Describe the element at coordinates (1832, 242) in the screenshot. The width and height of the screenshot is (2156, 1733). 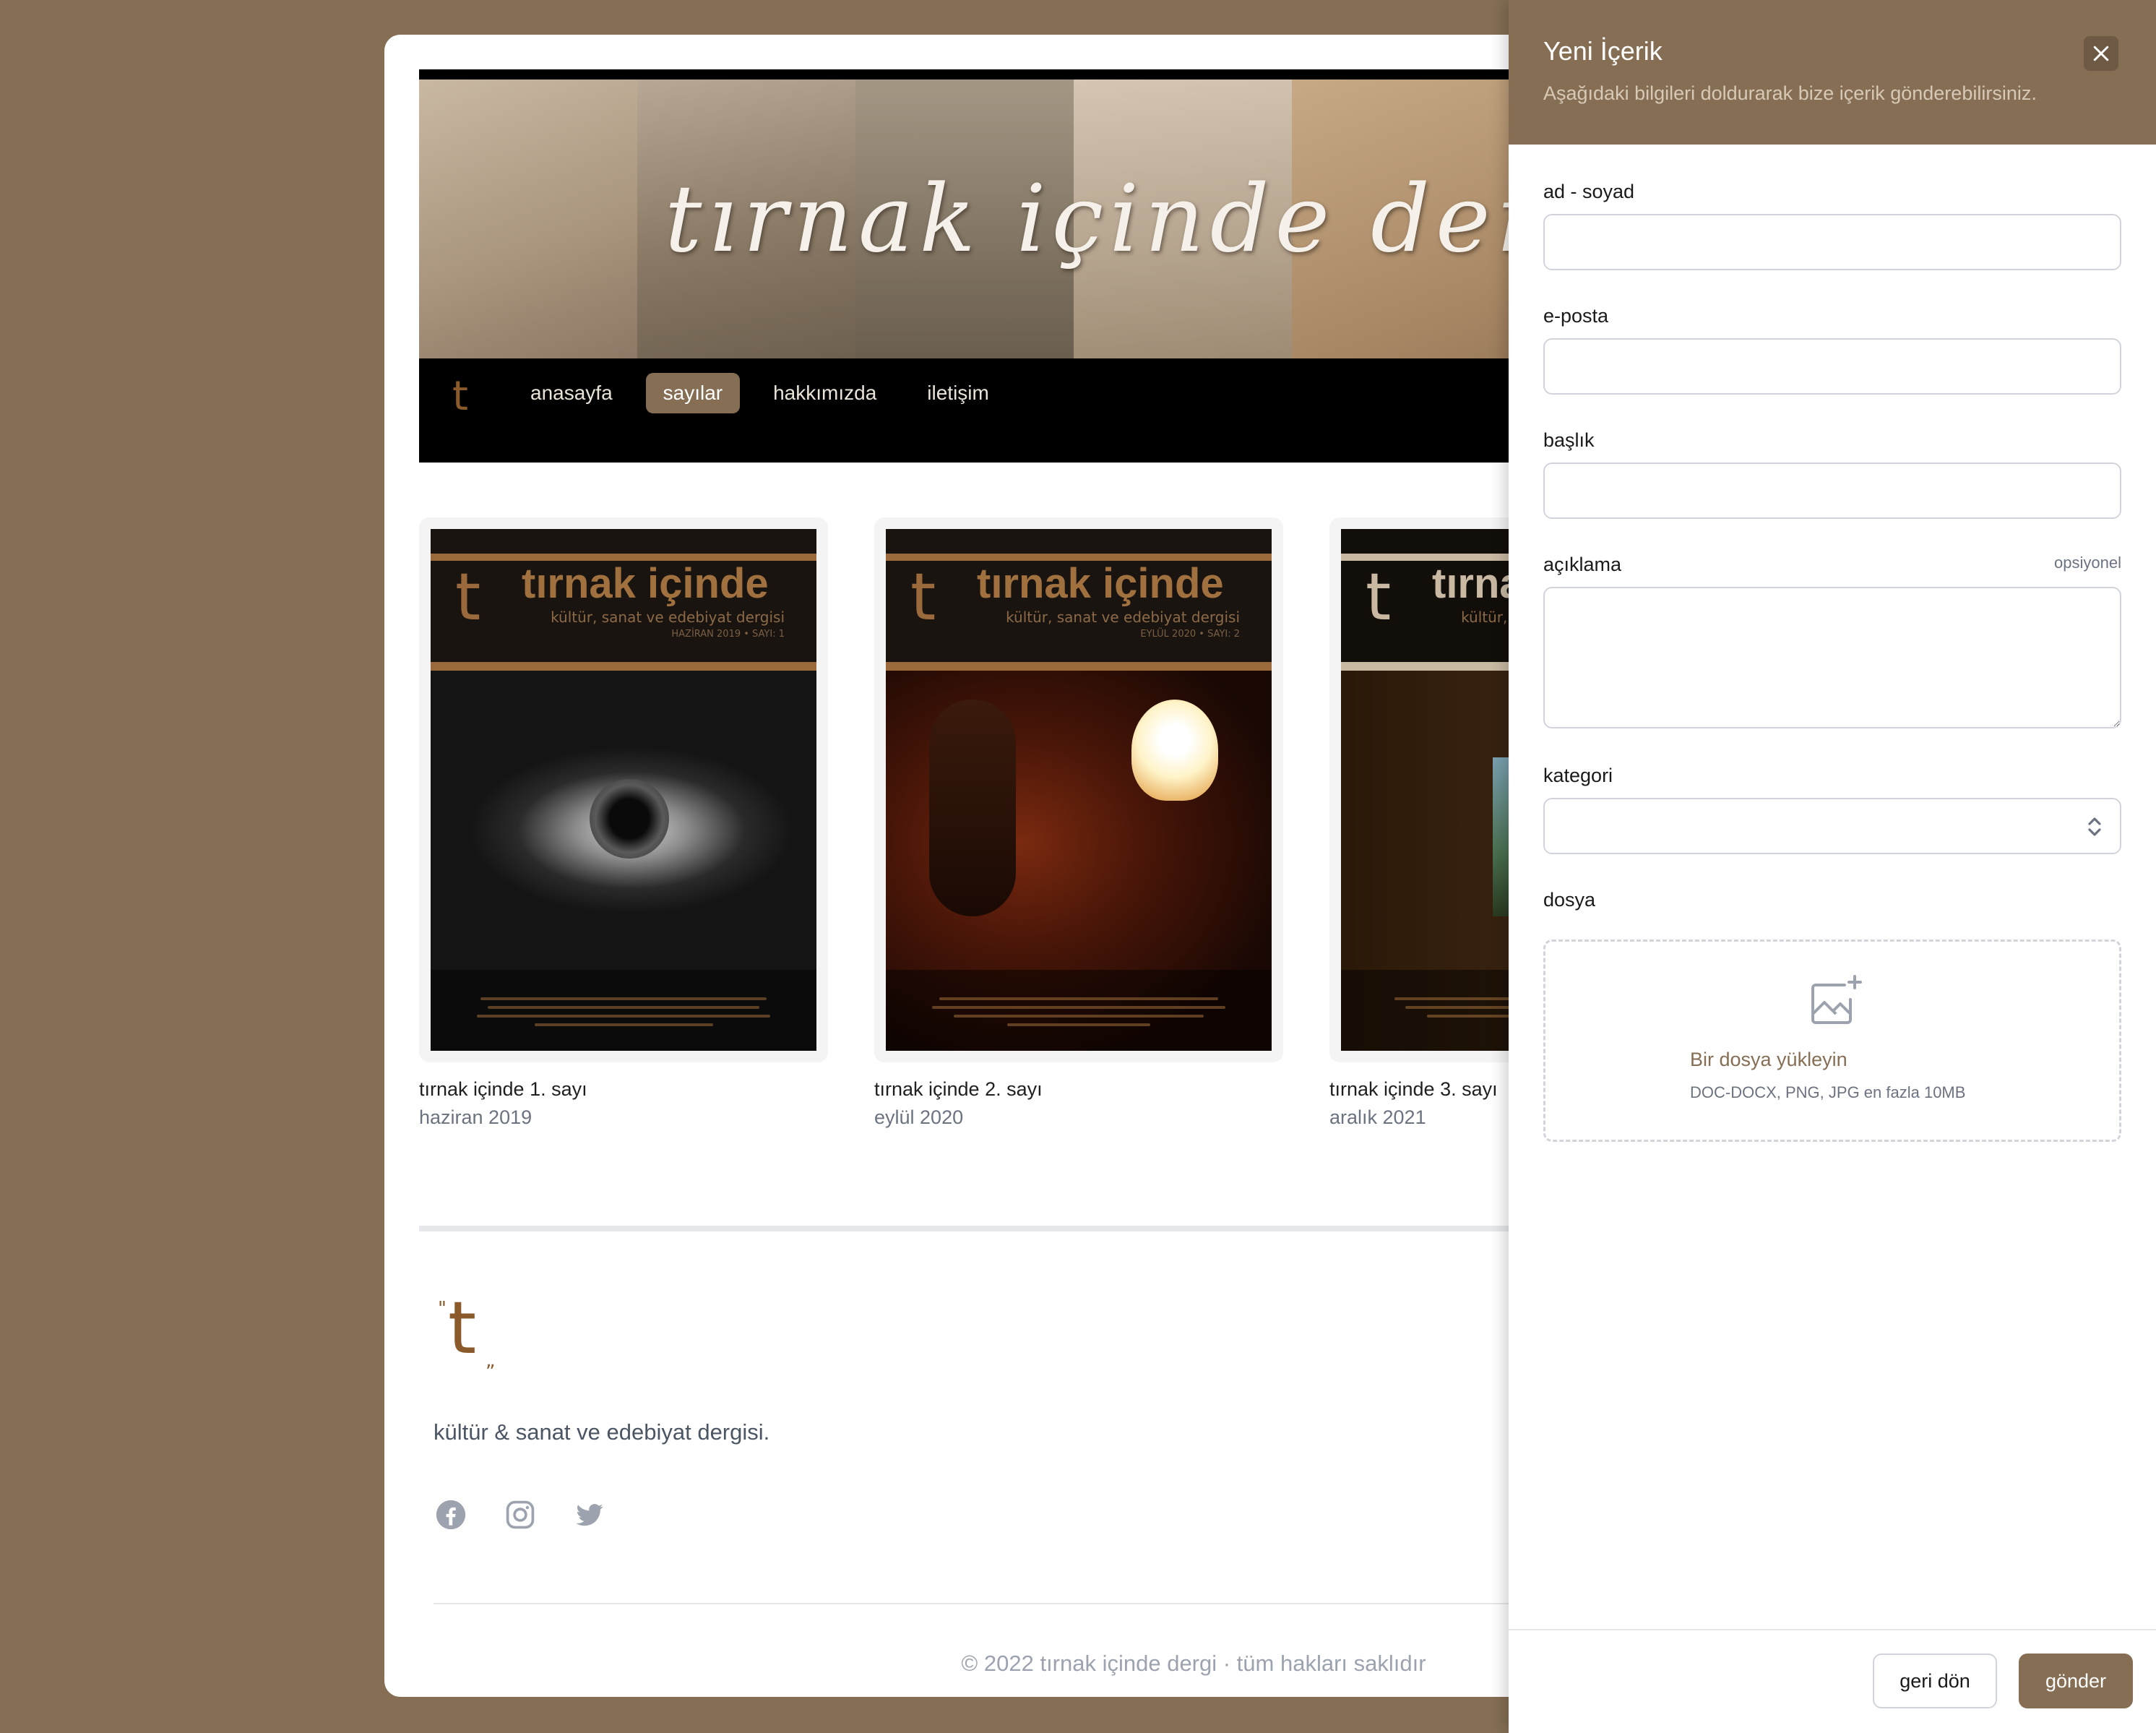
I see `name-field` at that location.